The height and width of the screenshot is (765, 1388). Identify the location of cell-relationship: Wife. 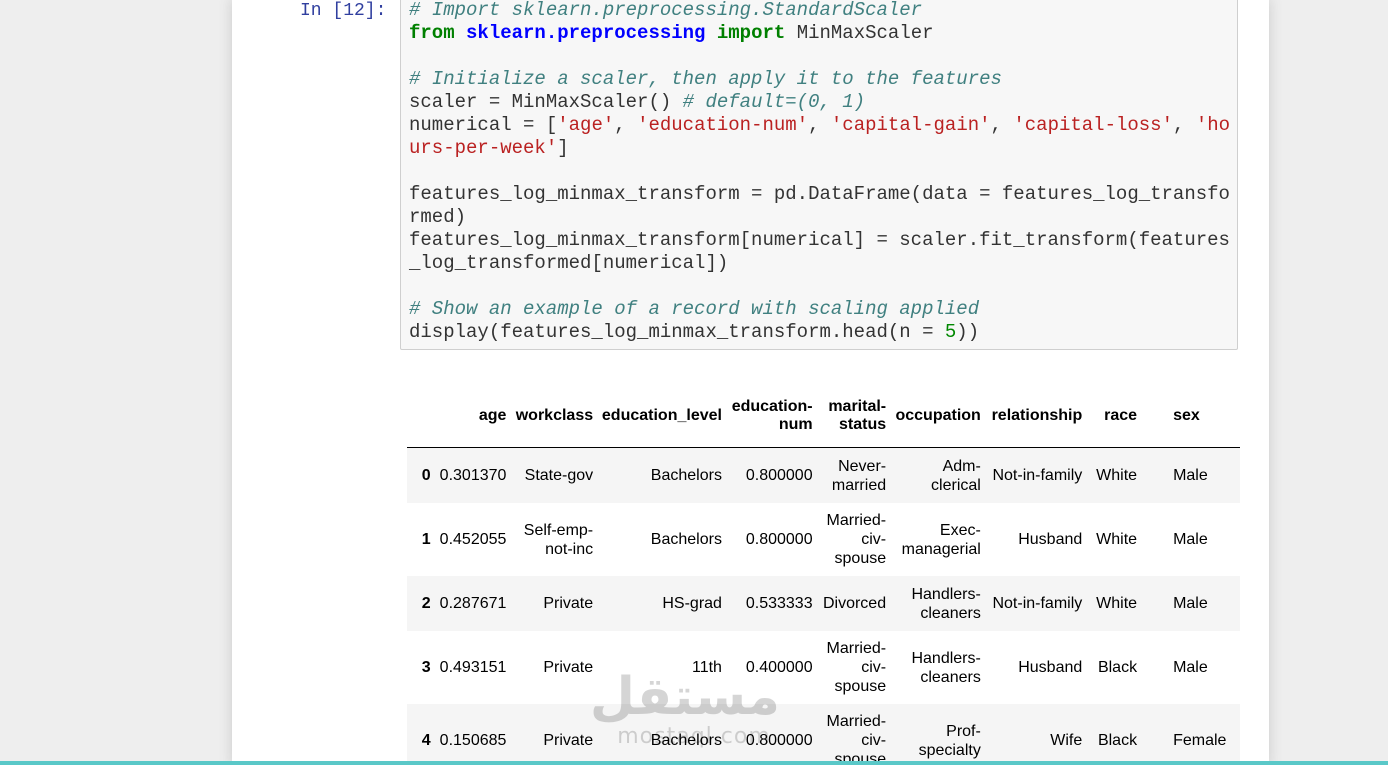
(1066, 740).